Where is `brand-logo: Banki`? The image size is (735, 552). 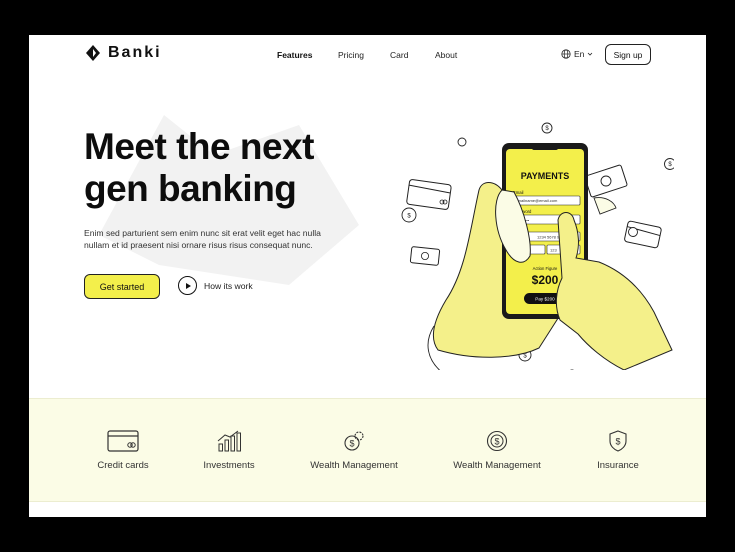
brand-logo: Banki is located at coordinates (123, 53).